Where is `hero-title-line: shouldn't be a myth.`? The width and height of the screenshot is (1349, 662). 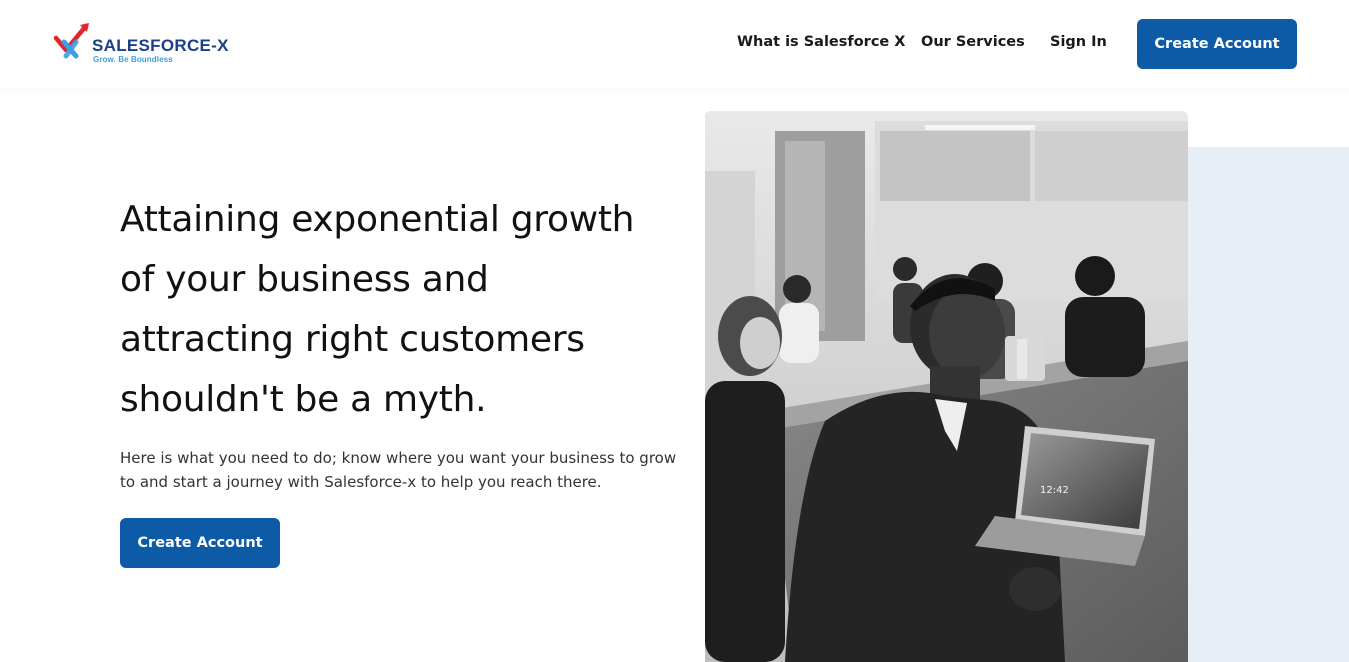 hero-title-line: shouldn't be a myth. is located at coordinates (303, 399).